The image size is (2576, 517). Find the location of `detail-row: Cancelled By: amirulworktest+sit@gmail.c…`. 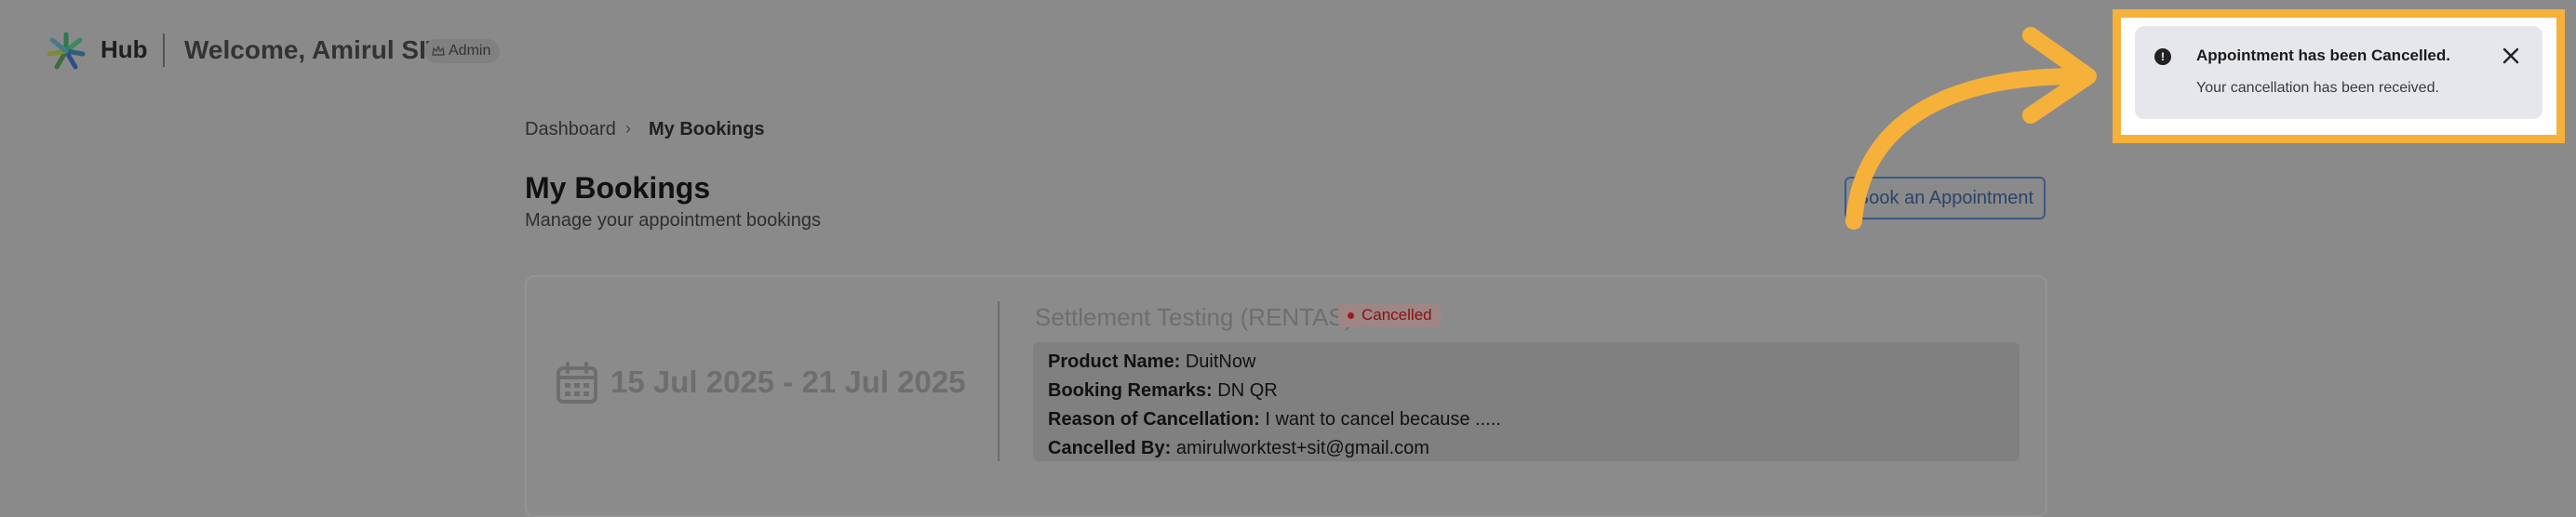

detail-row: Cancelled By: amirulworktest+sit@gmail.c… is located at coordinates (1526, 448).